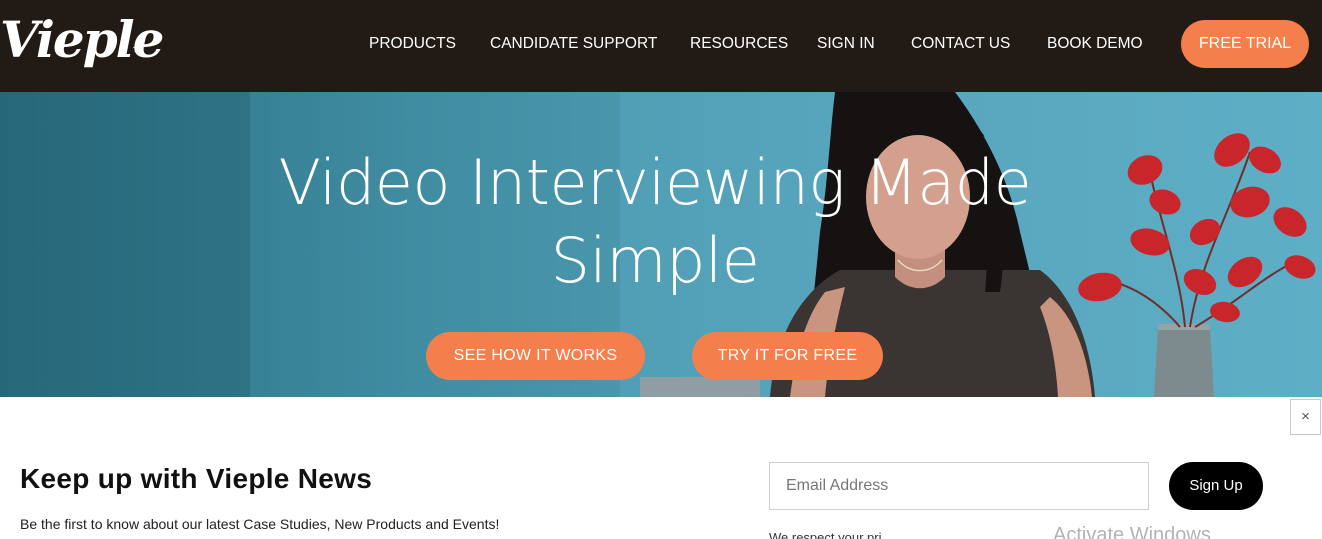  Describe the element at coordinates (1095, 44) in the screenshot. I see `nav-book-demo: BOOK DEMO` at that location.